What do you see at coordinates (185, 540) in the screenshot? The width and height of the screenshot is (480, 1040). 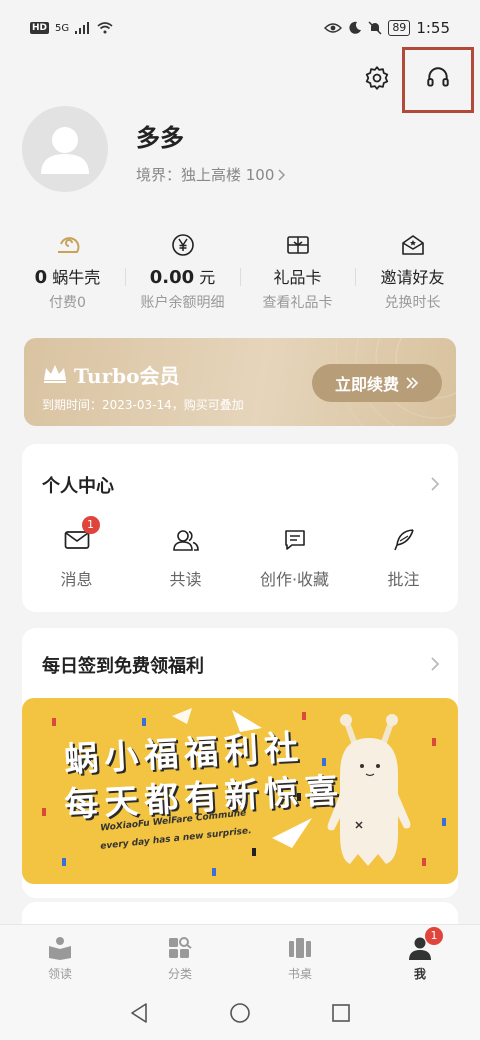 I see `people-icon` at bounding box center [185, 540].